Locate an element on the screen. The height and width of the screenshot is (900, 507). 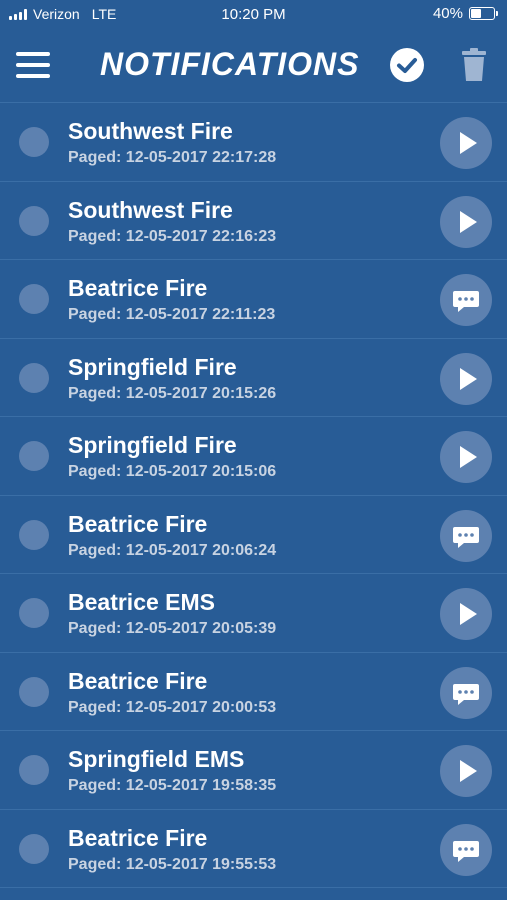
battery-percent: 40% is located at coordinates (447, 13).